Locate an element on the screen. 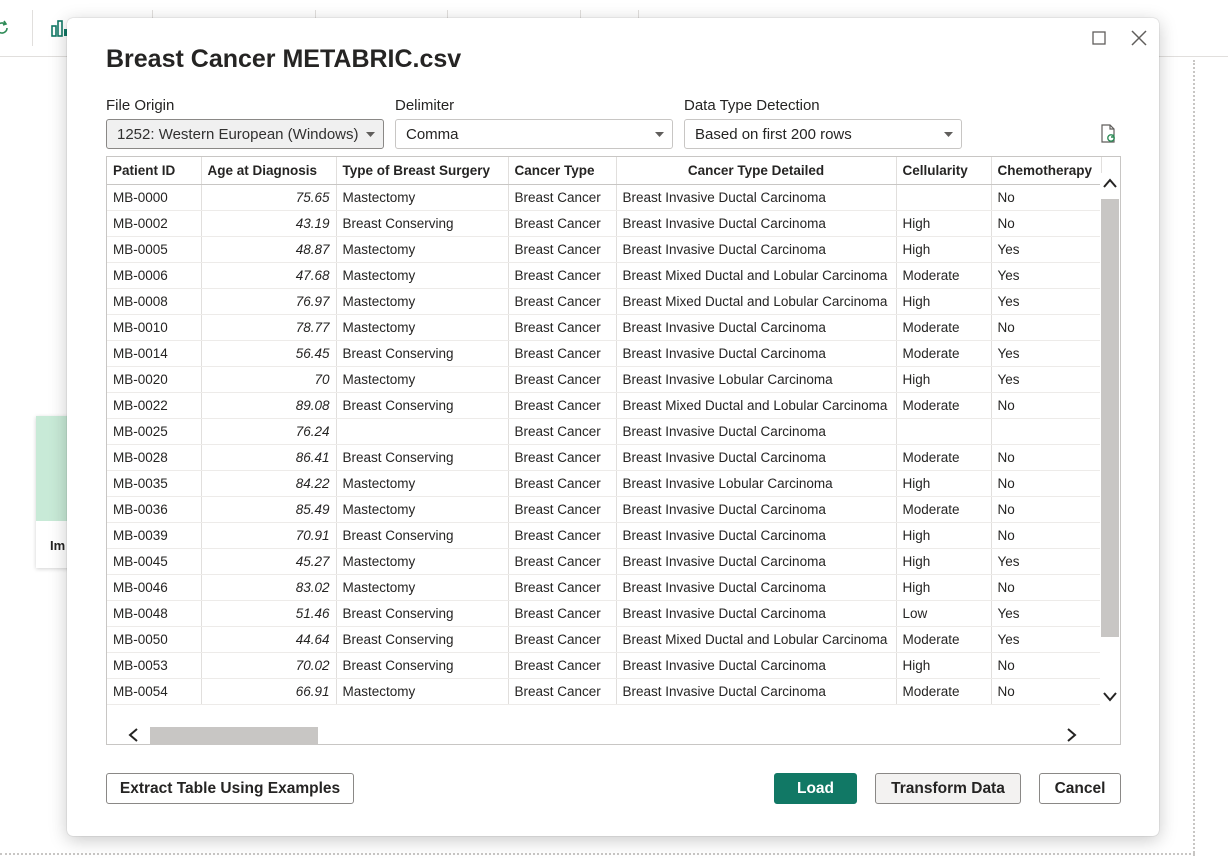 The width and height of the screenshot is (1228, 858). table-cell: 43.19 is located at coordinates (269, 223).